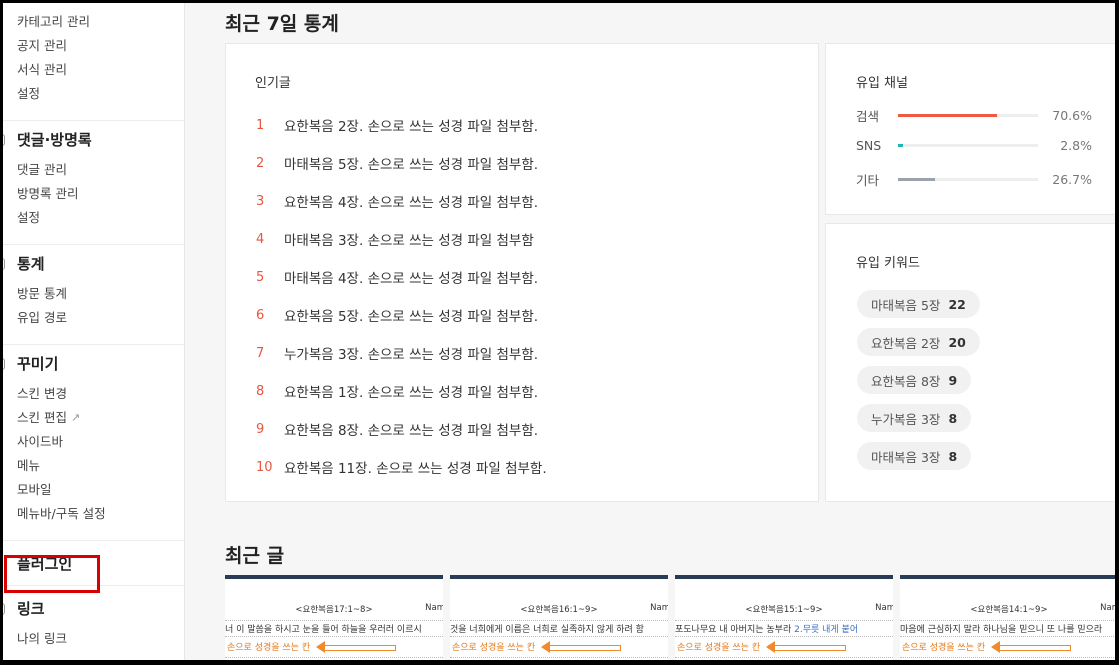 This screenshot has width=1119, height=665. Describe the element at coordinates (100, 394) in the screenshot. I see `sidebar-item-skin-change: 스킨 변경` at that location.